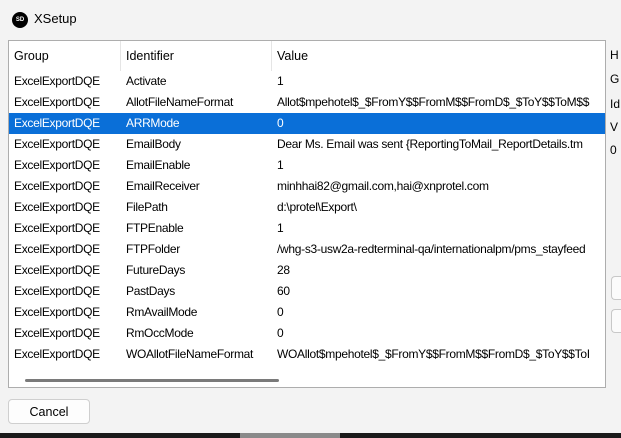  I want to click on title-bar: SD XSetup, so click(310, 19).